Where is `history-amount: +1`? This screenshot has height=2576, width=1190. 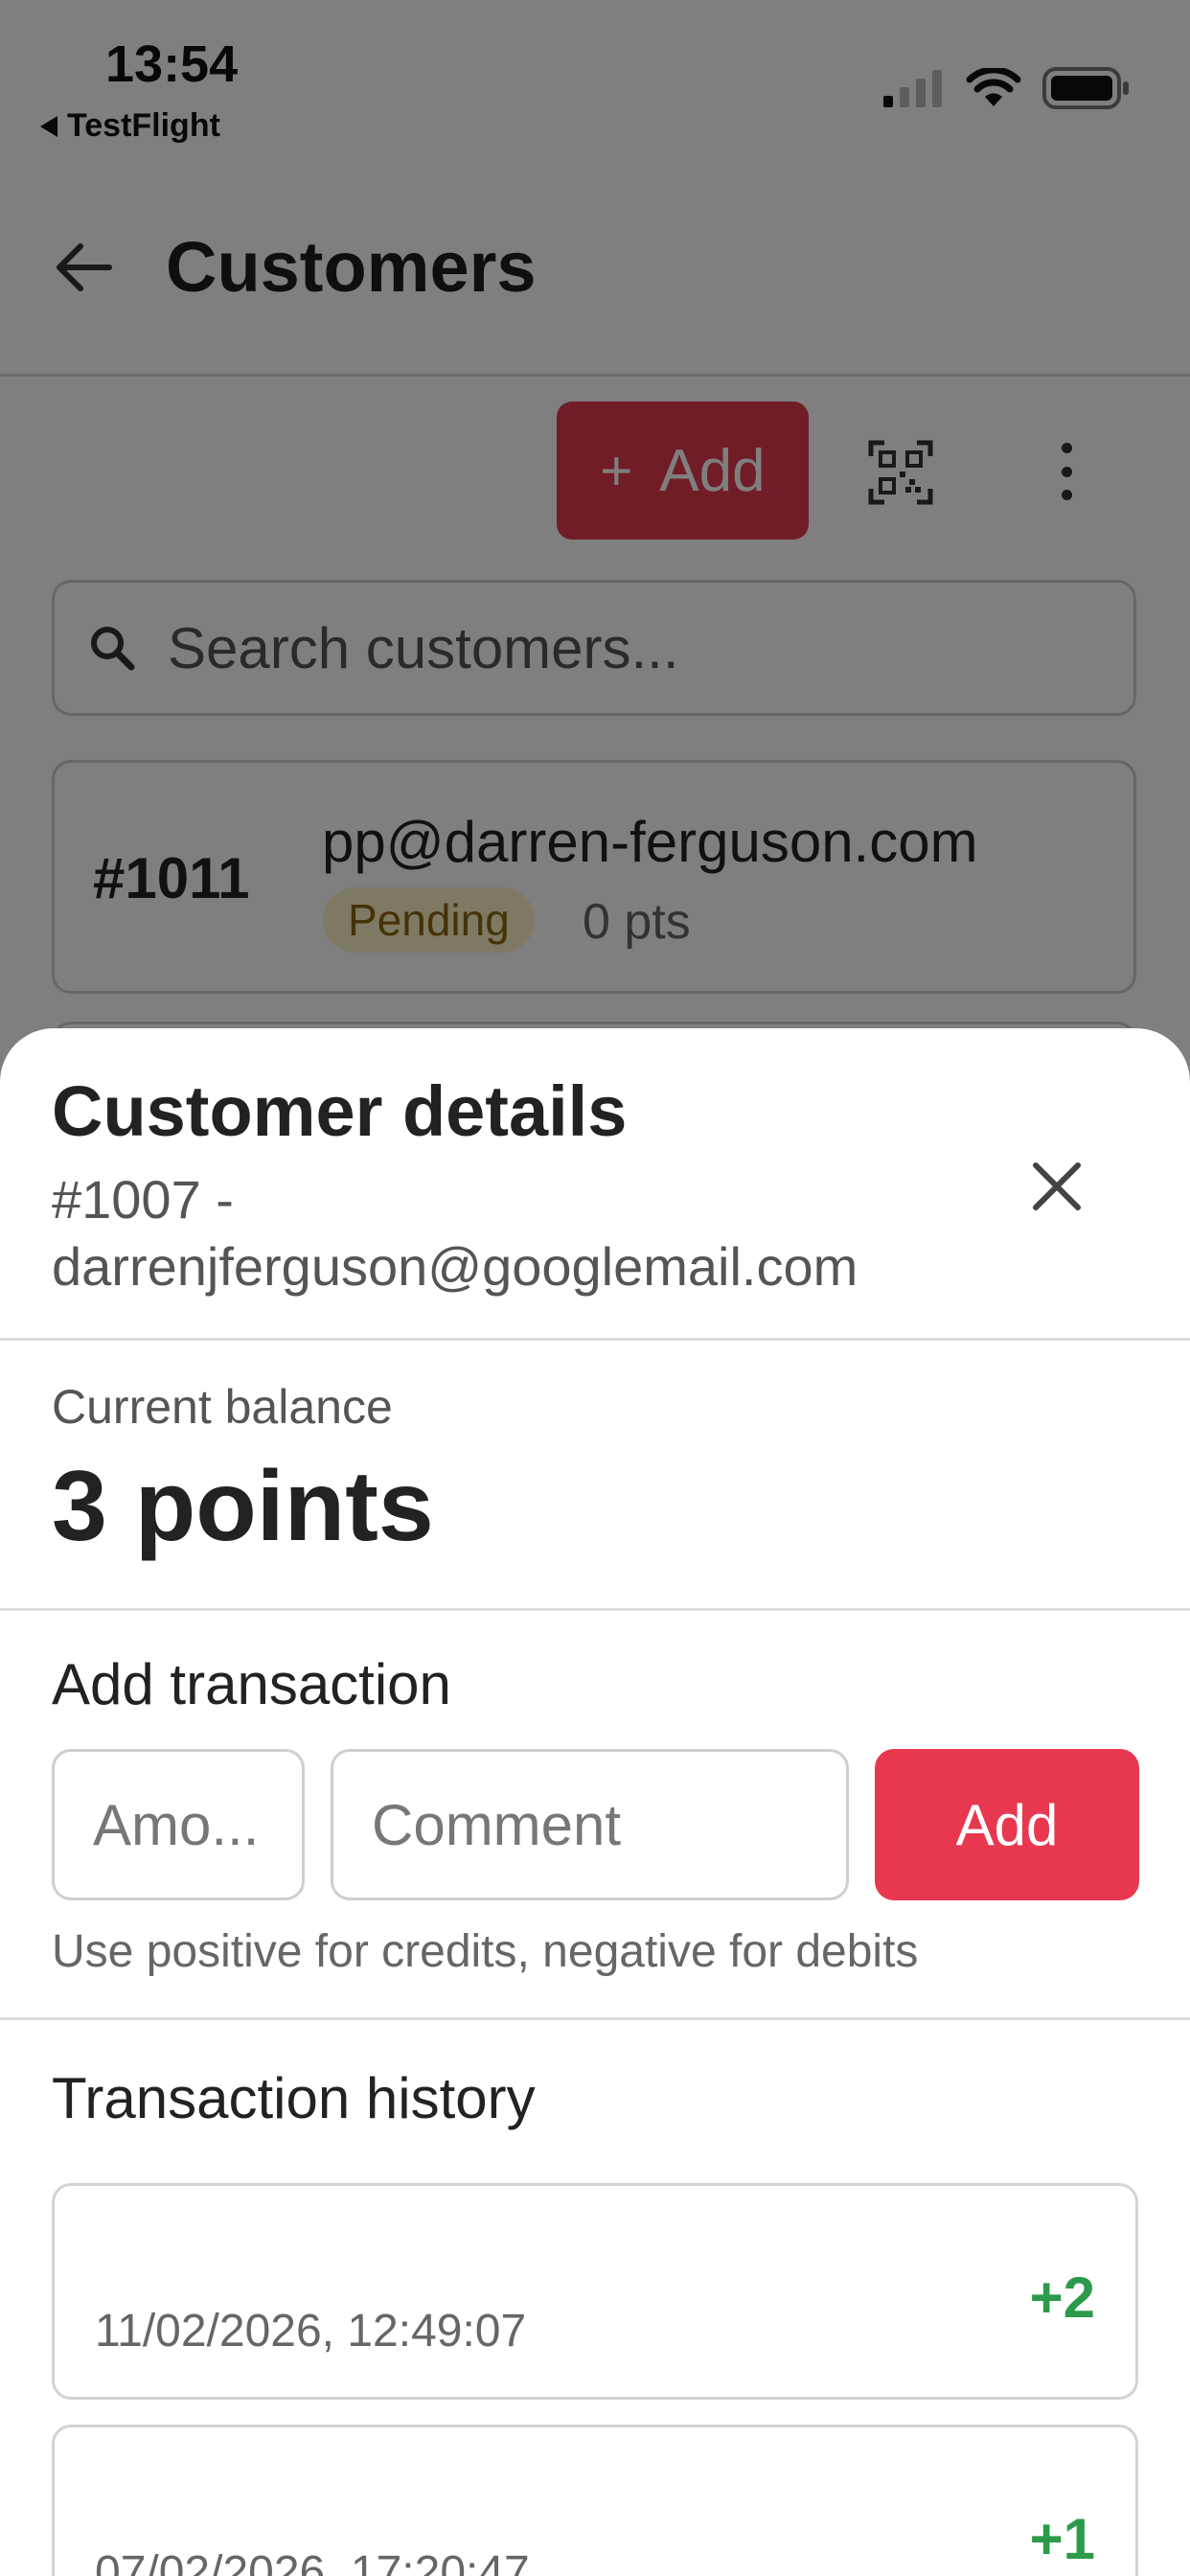 history-amount: +1 is located at coordinates (1062, 2539).